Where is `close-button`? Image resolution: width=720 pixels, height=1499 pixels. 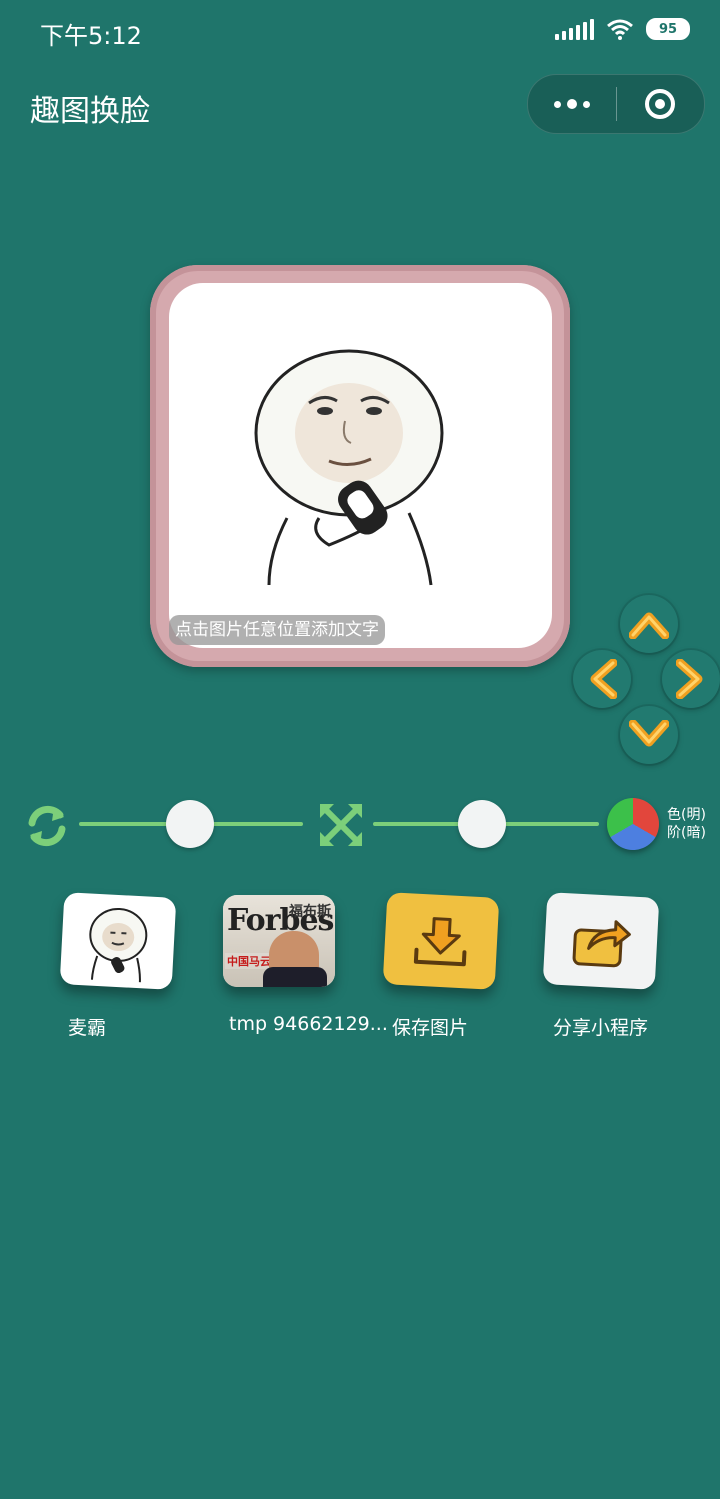
close-button is located at coordinates (661, 104).